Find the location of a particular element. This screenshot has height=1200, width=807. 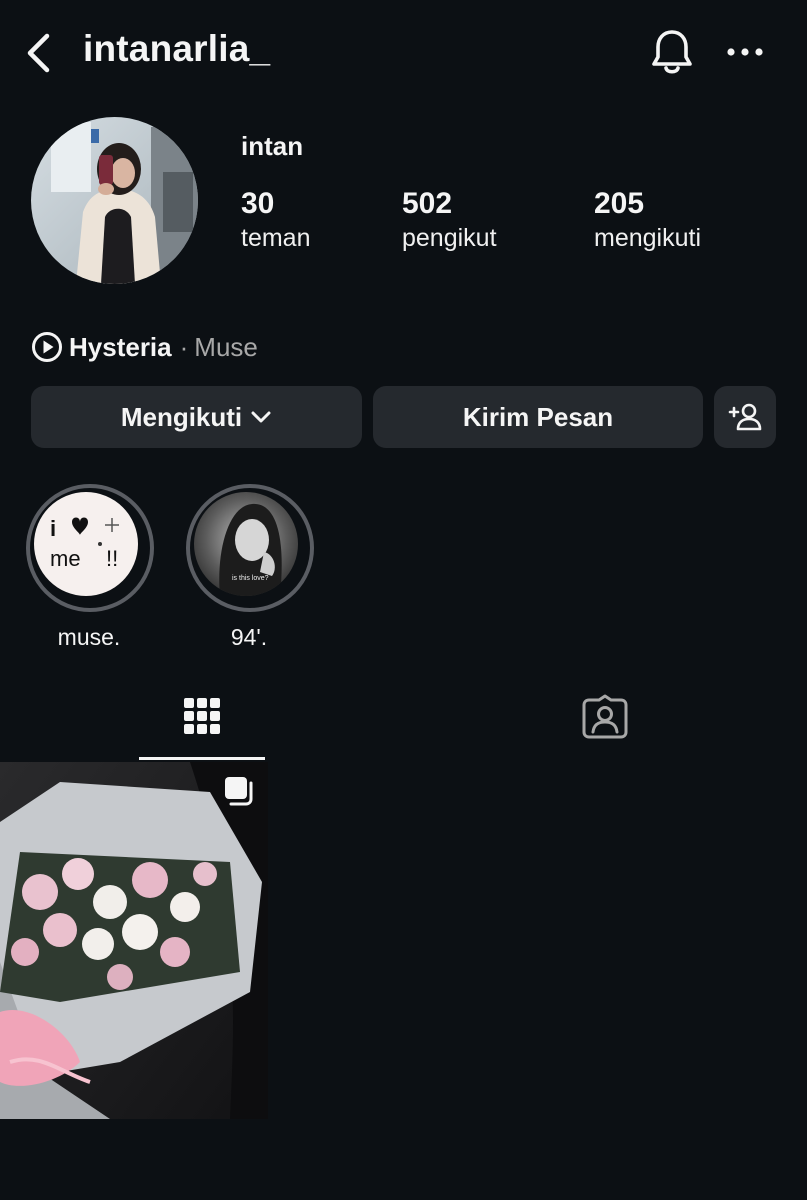

send-message-label: Kirim Pesan is located at coordinates (538, 416).